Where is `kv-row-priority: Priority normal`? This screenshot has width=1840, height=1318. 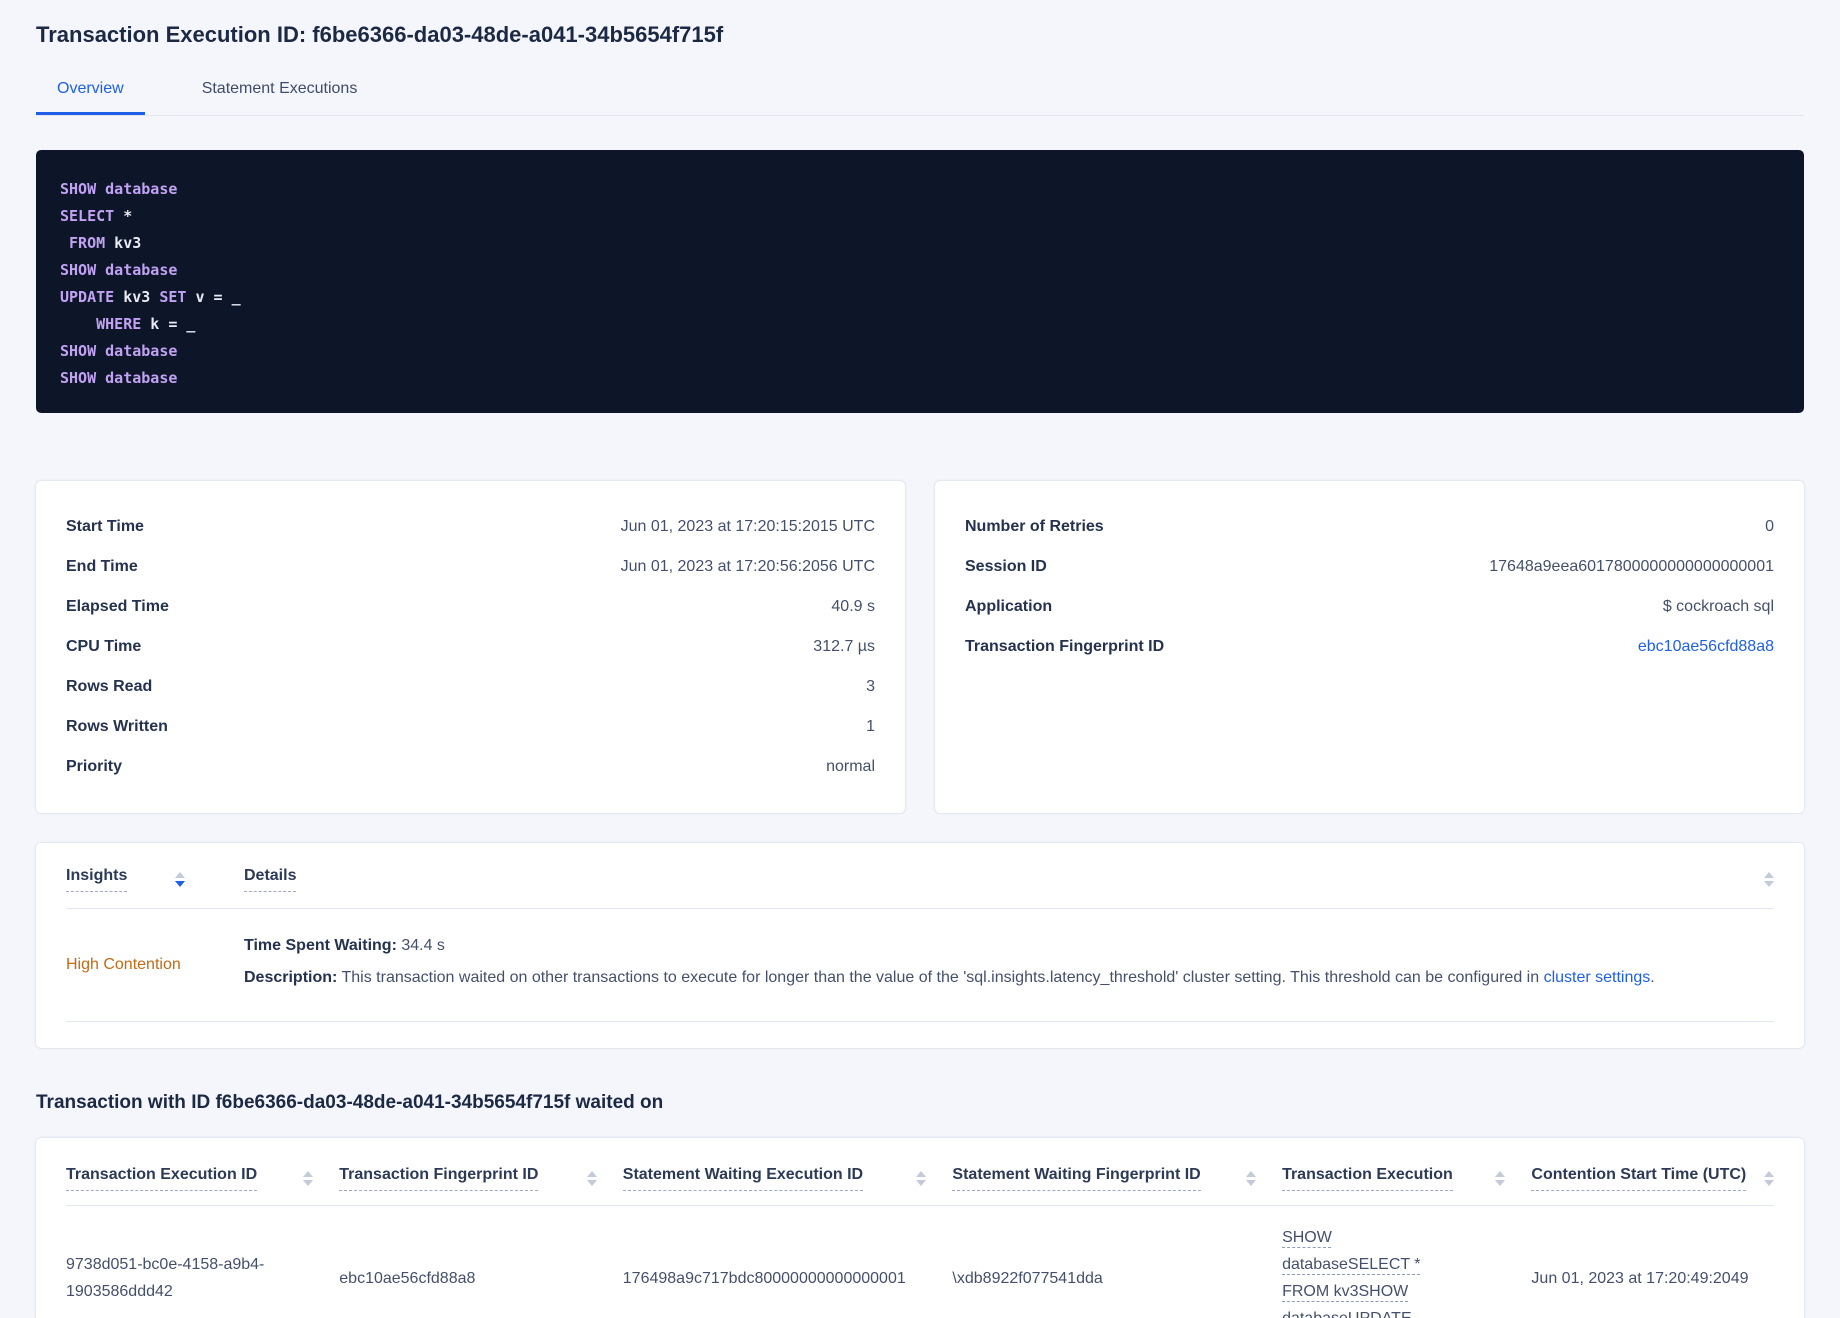 kv-row-priority: Priority normal is located at coordinates (470, 767).